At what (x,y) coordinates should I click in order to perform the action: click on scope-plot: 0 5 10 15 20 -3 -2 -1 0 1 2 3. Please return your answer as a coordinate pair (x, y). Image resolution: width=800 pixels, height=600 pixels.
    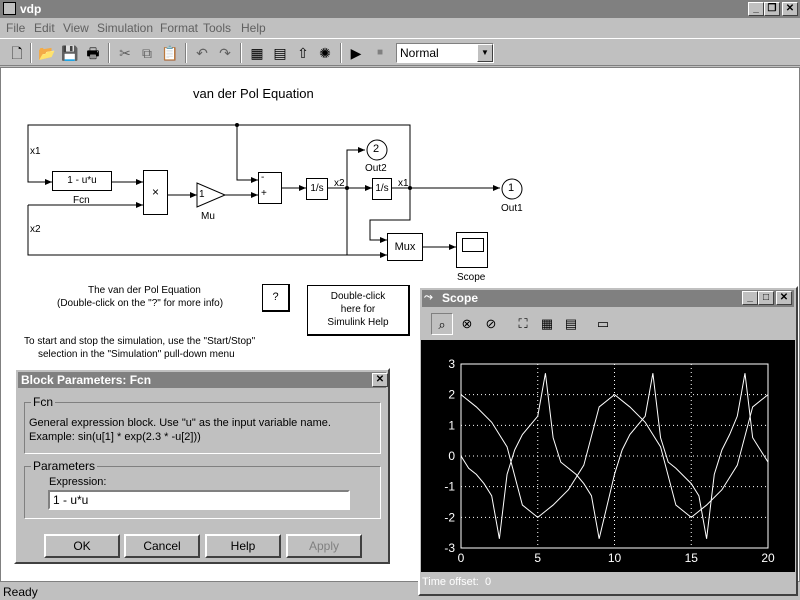
    Looking at the image, I should click on (609, 461).